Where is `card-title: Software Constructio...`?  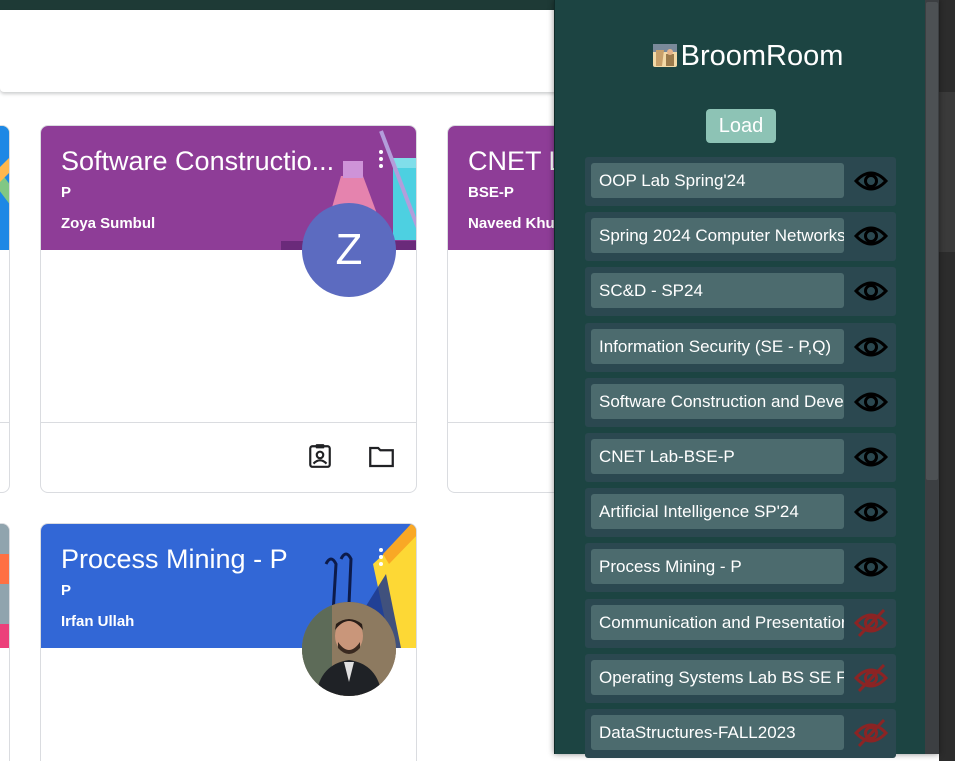
card-title: Software Constructio... is located at coordinates (197, 161).